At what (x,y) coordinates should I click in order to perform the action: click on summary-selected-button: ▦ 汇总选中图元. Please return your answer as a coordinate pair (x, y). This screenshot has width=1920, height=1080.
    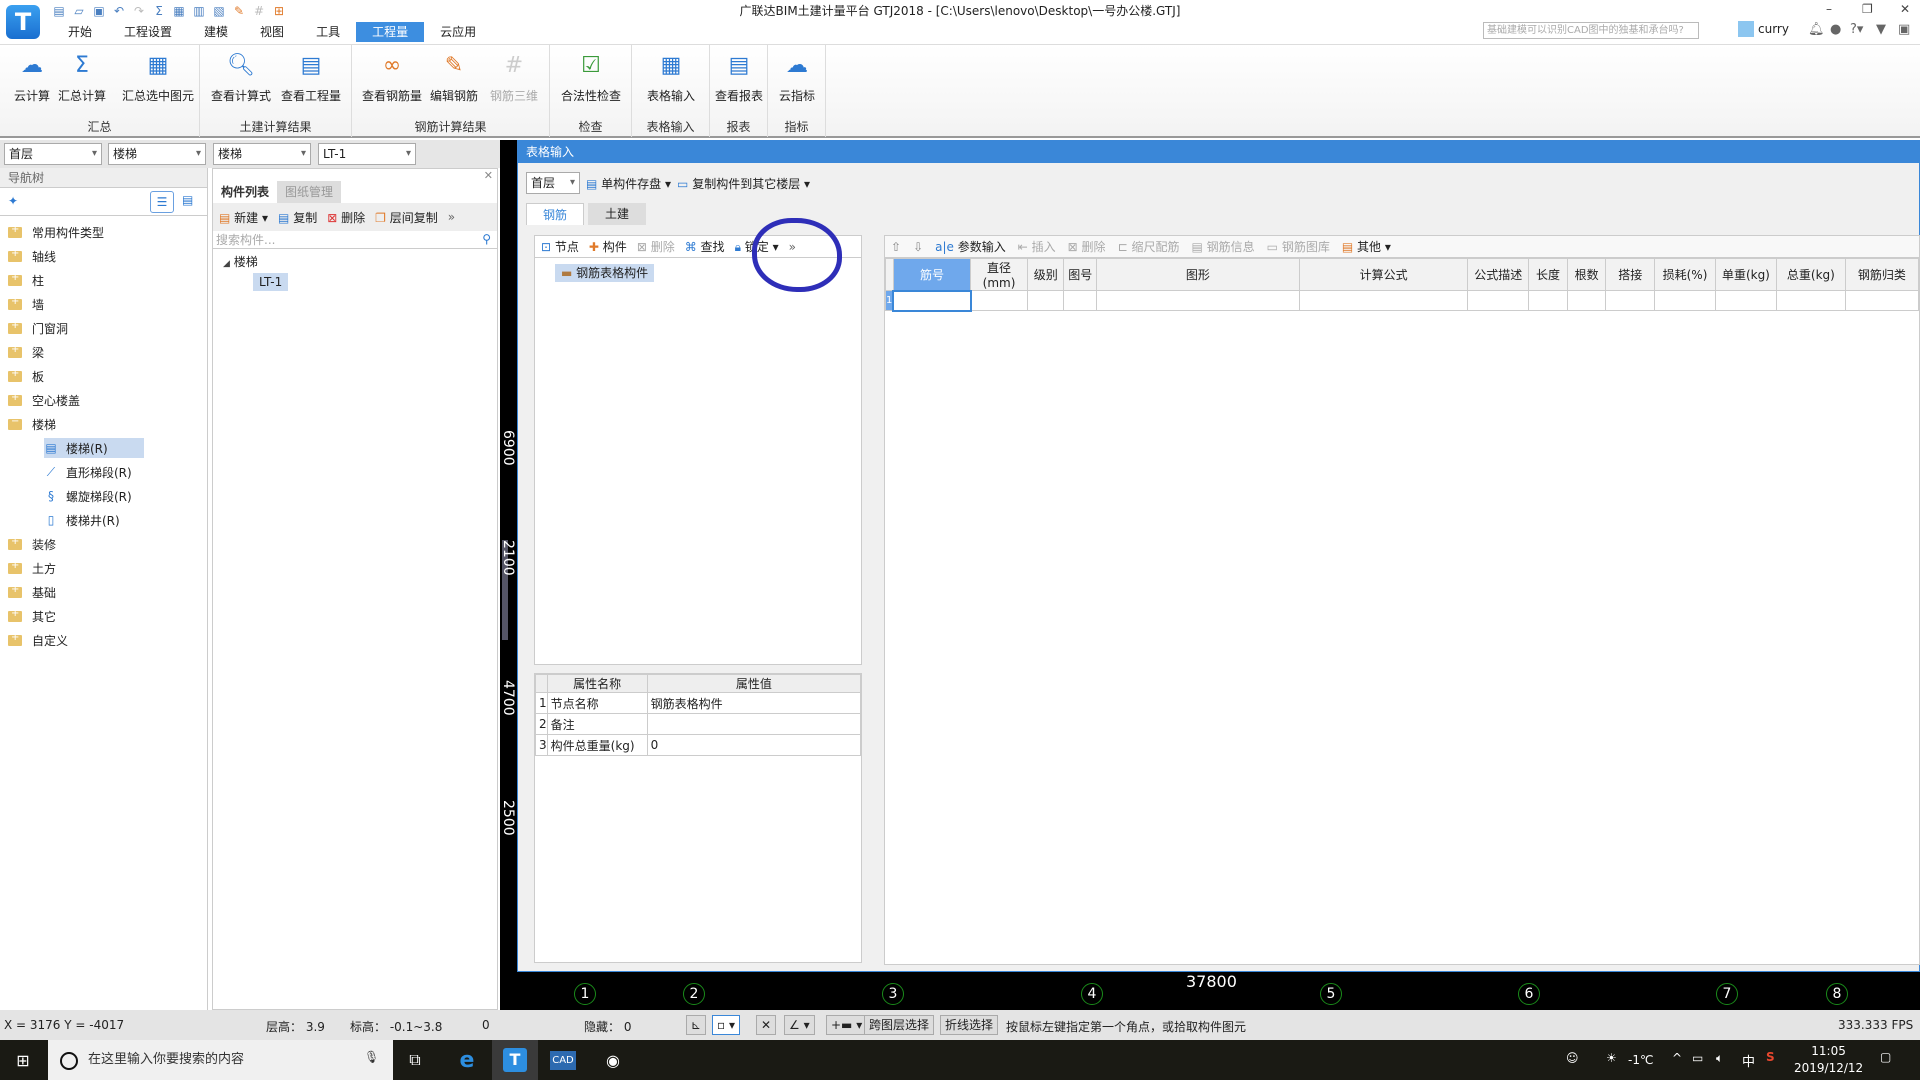
    Looking at the image, I should click on (158, 77).